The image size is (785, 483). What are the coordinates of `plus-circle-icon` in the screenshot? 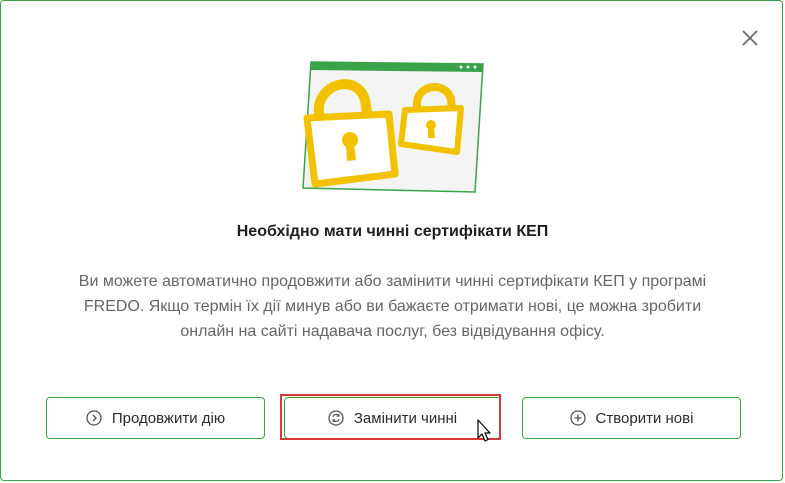 It's located at (577, 418).